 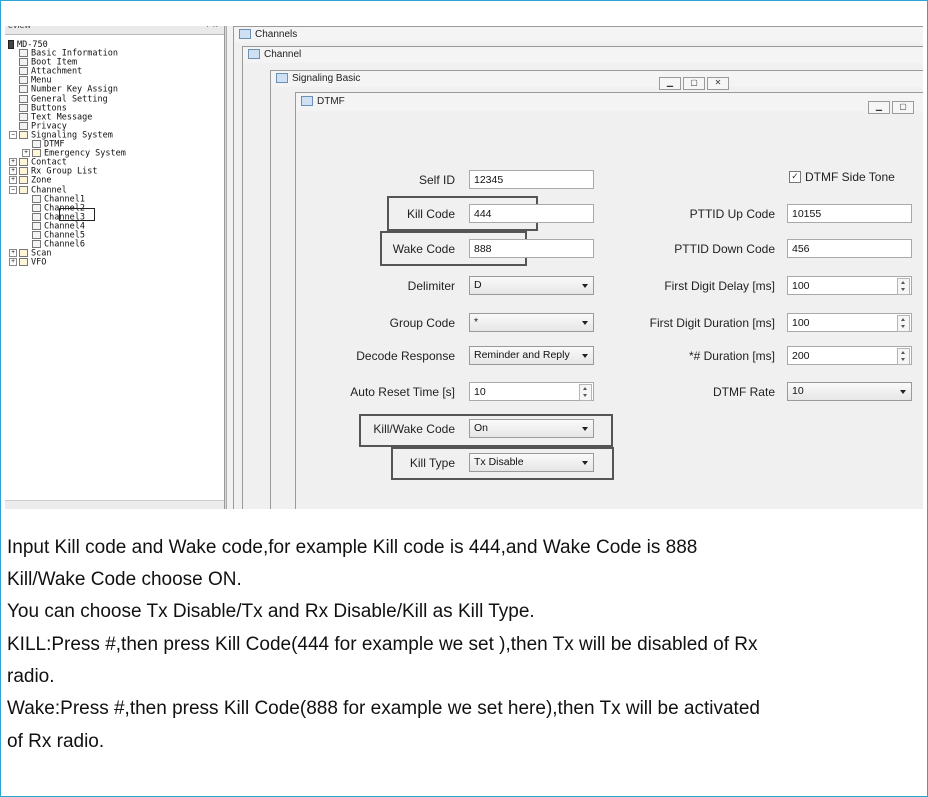 What do you see at coordinates (331, 101) in the screenshot?
I see `dtmf-title: DTMF` at bounding box center [331, 101].